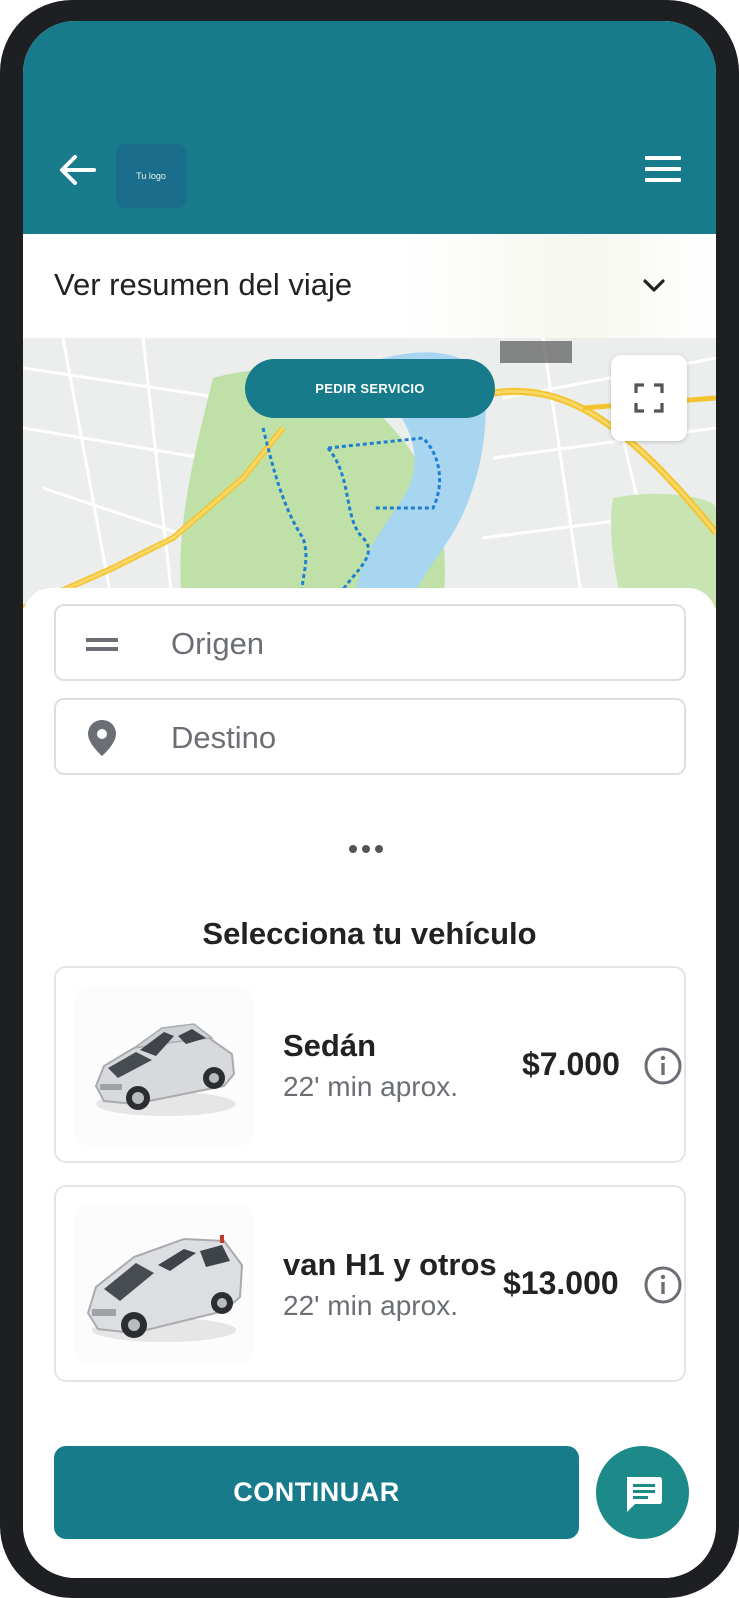 The height and width of the screenshot is (1598, 739). What do you see at coordinates (203, 284) in the screenshot?
I see `trip-summary-label: Ver resumen del viaje` at bounding box center [203, 284].